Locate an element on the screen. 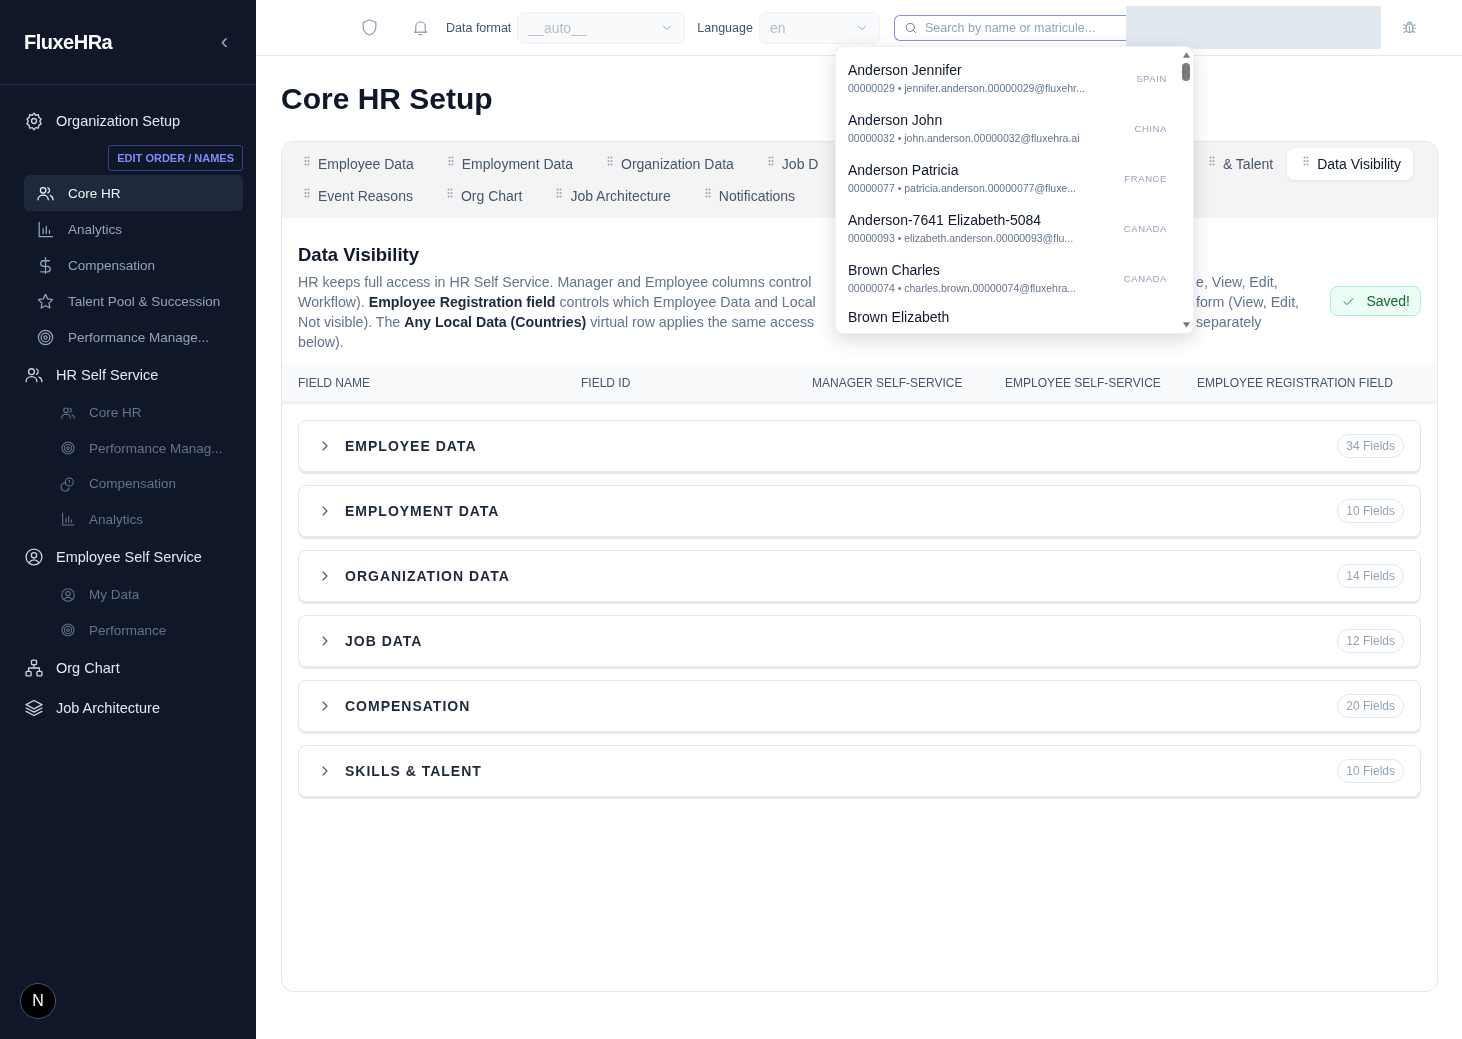 The image size is (1462, 1039). country-label: FRANCE is located at coordinates (1145, 178).